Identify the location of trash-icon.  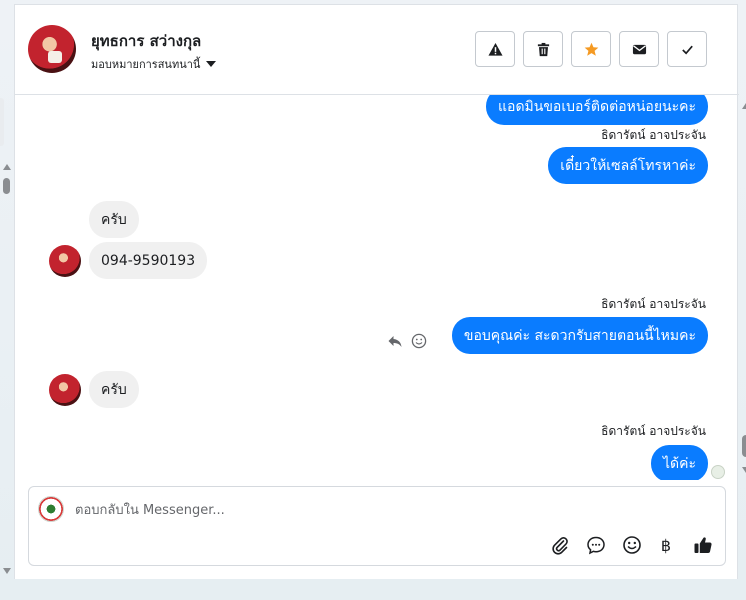
(543, 49).